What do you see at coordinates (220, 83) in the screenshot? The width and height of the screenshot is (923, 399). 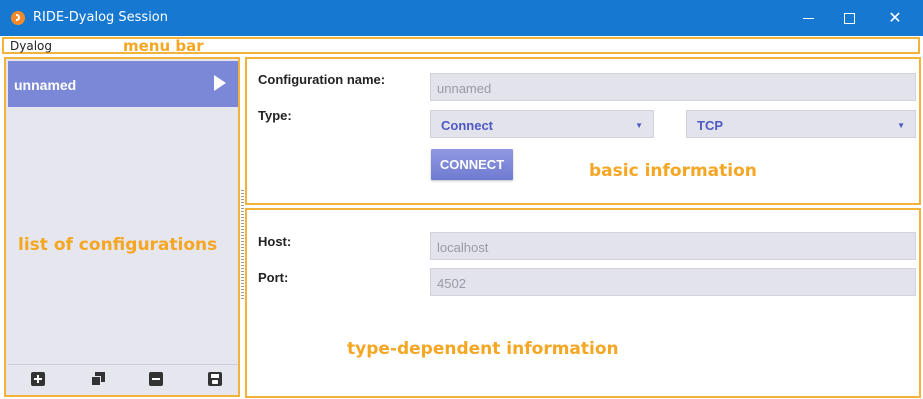 I see `play-icon` at bounding box center [220, 83].